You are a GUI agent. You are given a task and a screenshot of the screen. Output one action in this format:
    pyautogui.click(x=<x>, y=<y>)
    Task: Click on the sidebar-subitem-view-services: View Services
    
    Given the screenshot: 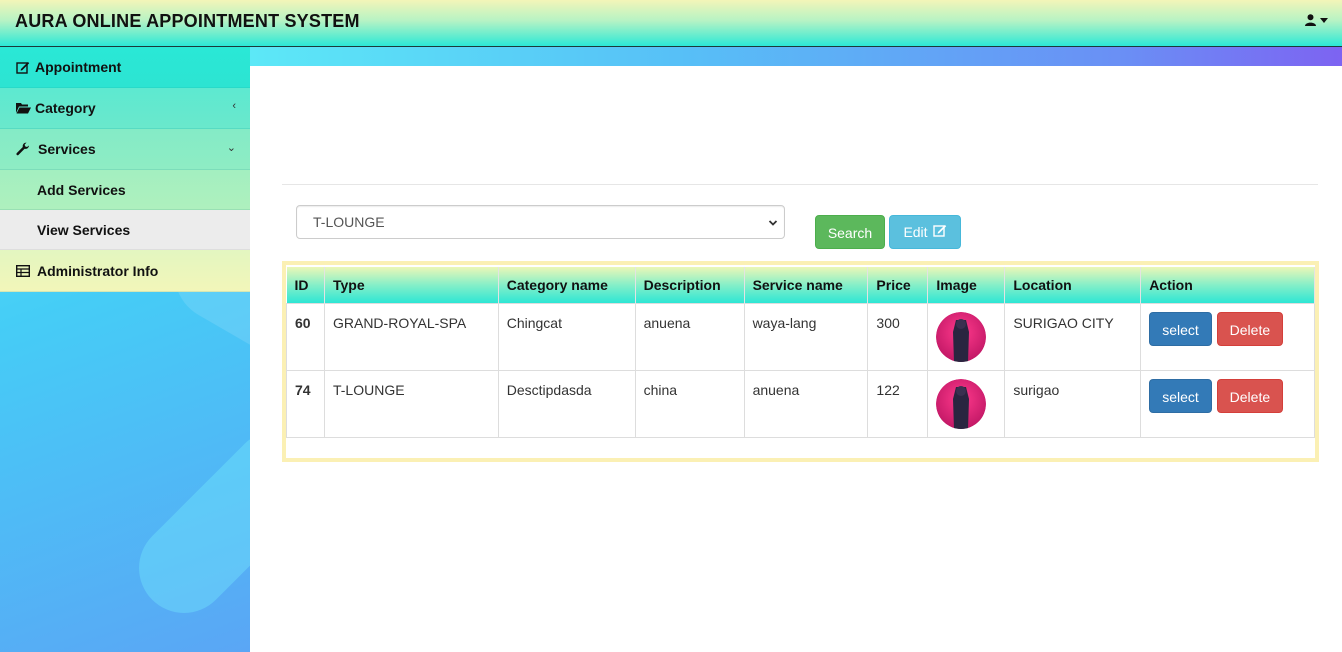 What is the action you would take?
    pyautogui.click(x=125, y=230)
    